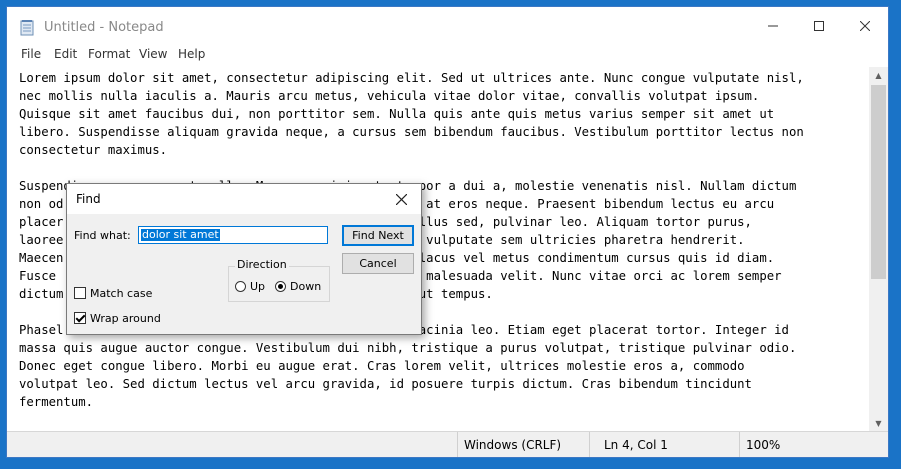  I want to click on title-bar: Untitled - Notepad, so click(447, 26).